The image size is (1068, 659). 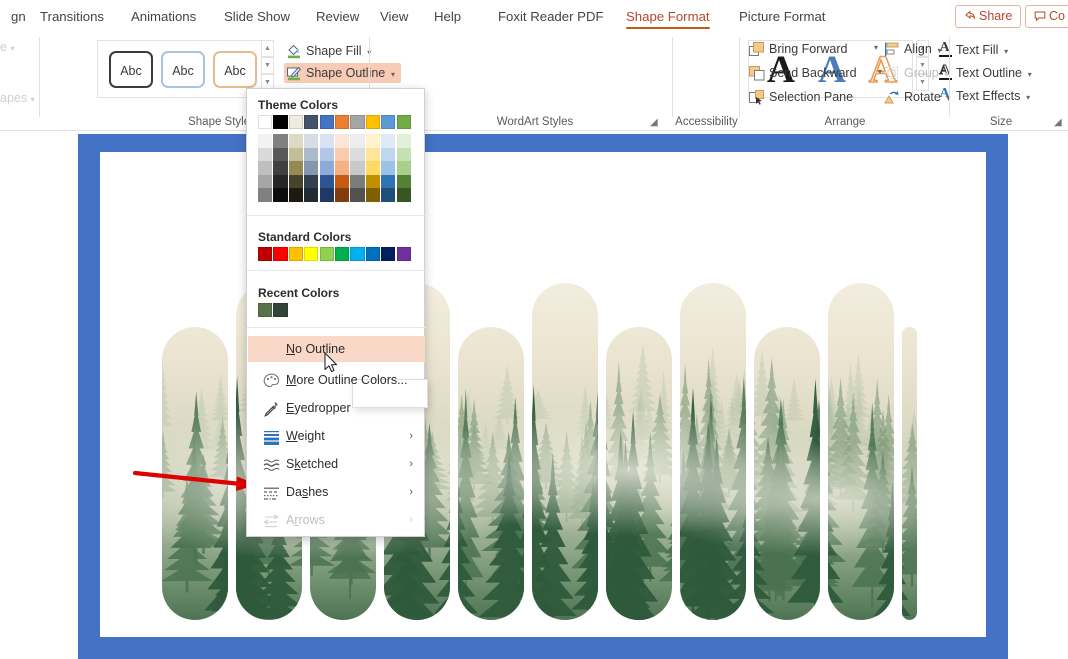 I want to click on tab-foxit-reader-pdf: Foxit Reader PDF, so click(x=551, y=16).